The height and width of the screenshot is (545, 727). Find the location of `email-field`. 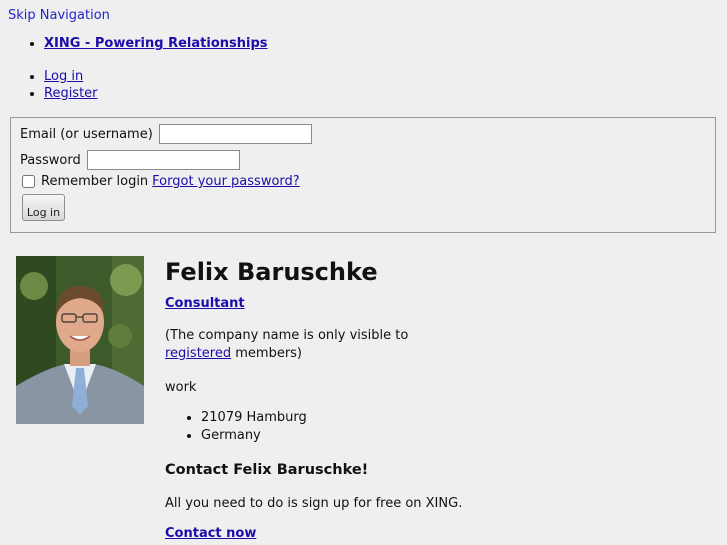

email-field is located at coordinates (235, 134).